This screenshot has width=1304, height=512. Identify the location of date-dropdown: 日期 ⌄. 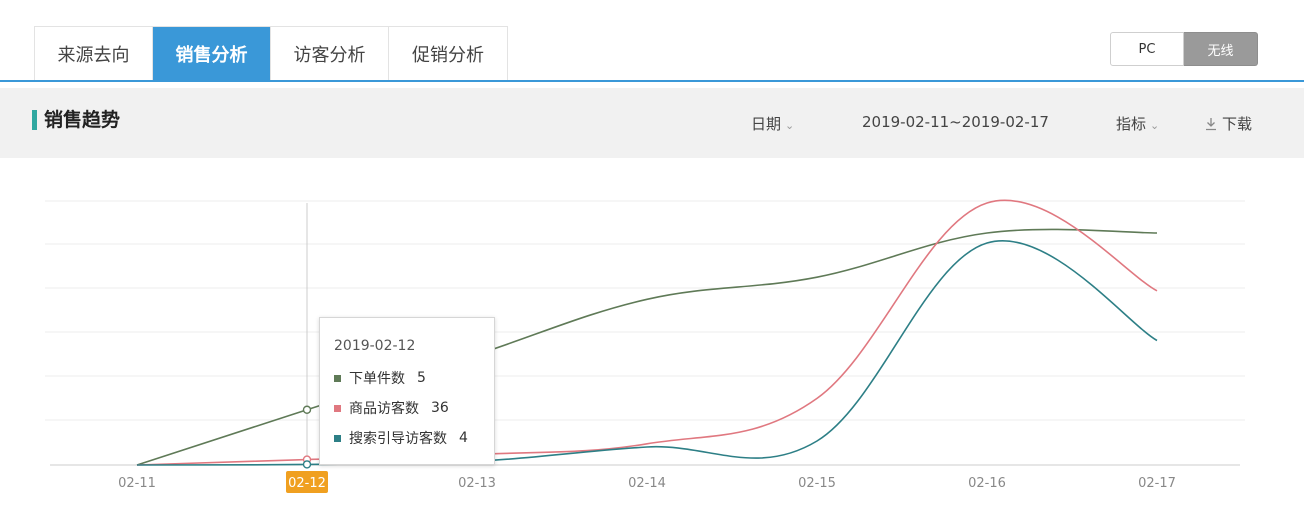
(772, 123).